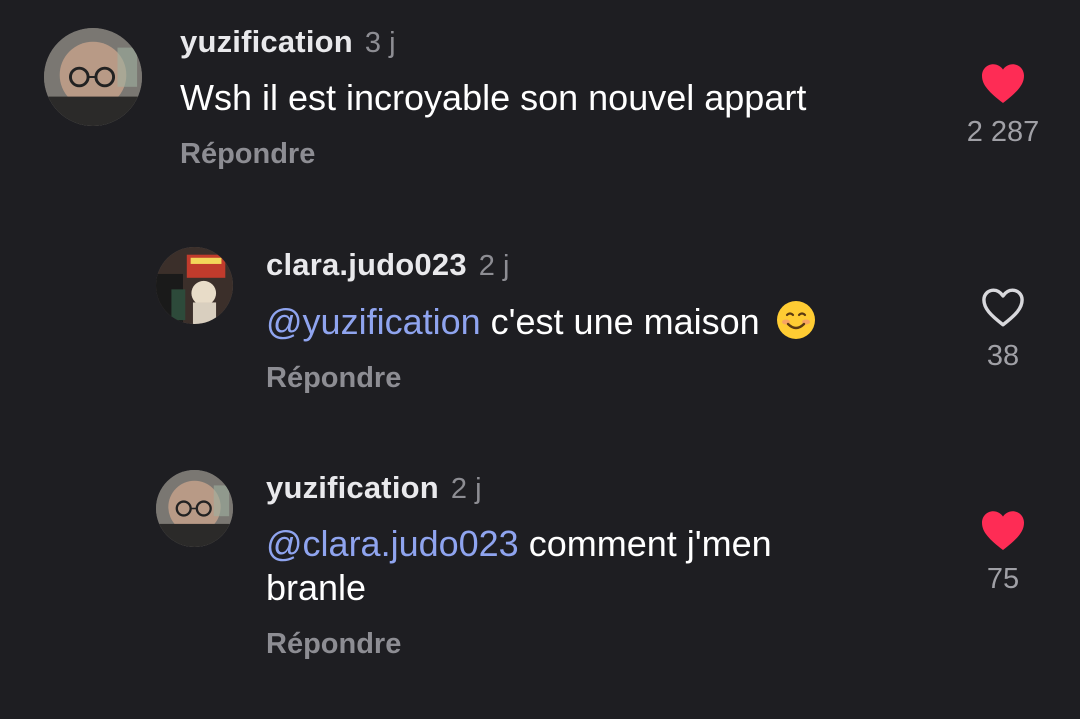 This screenshot has width=1080, height=719. What do you see at coordinates (316, 587) in the screenshot?
I see `comment-body-line2: branle` at bounding box center [316, 587].